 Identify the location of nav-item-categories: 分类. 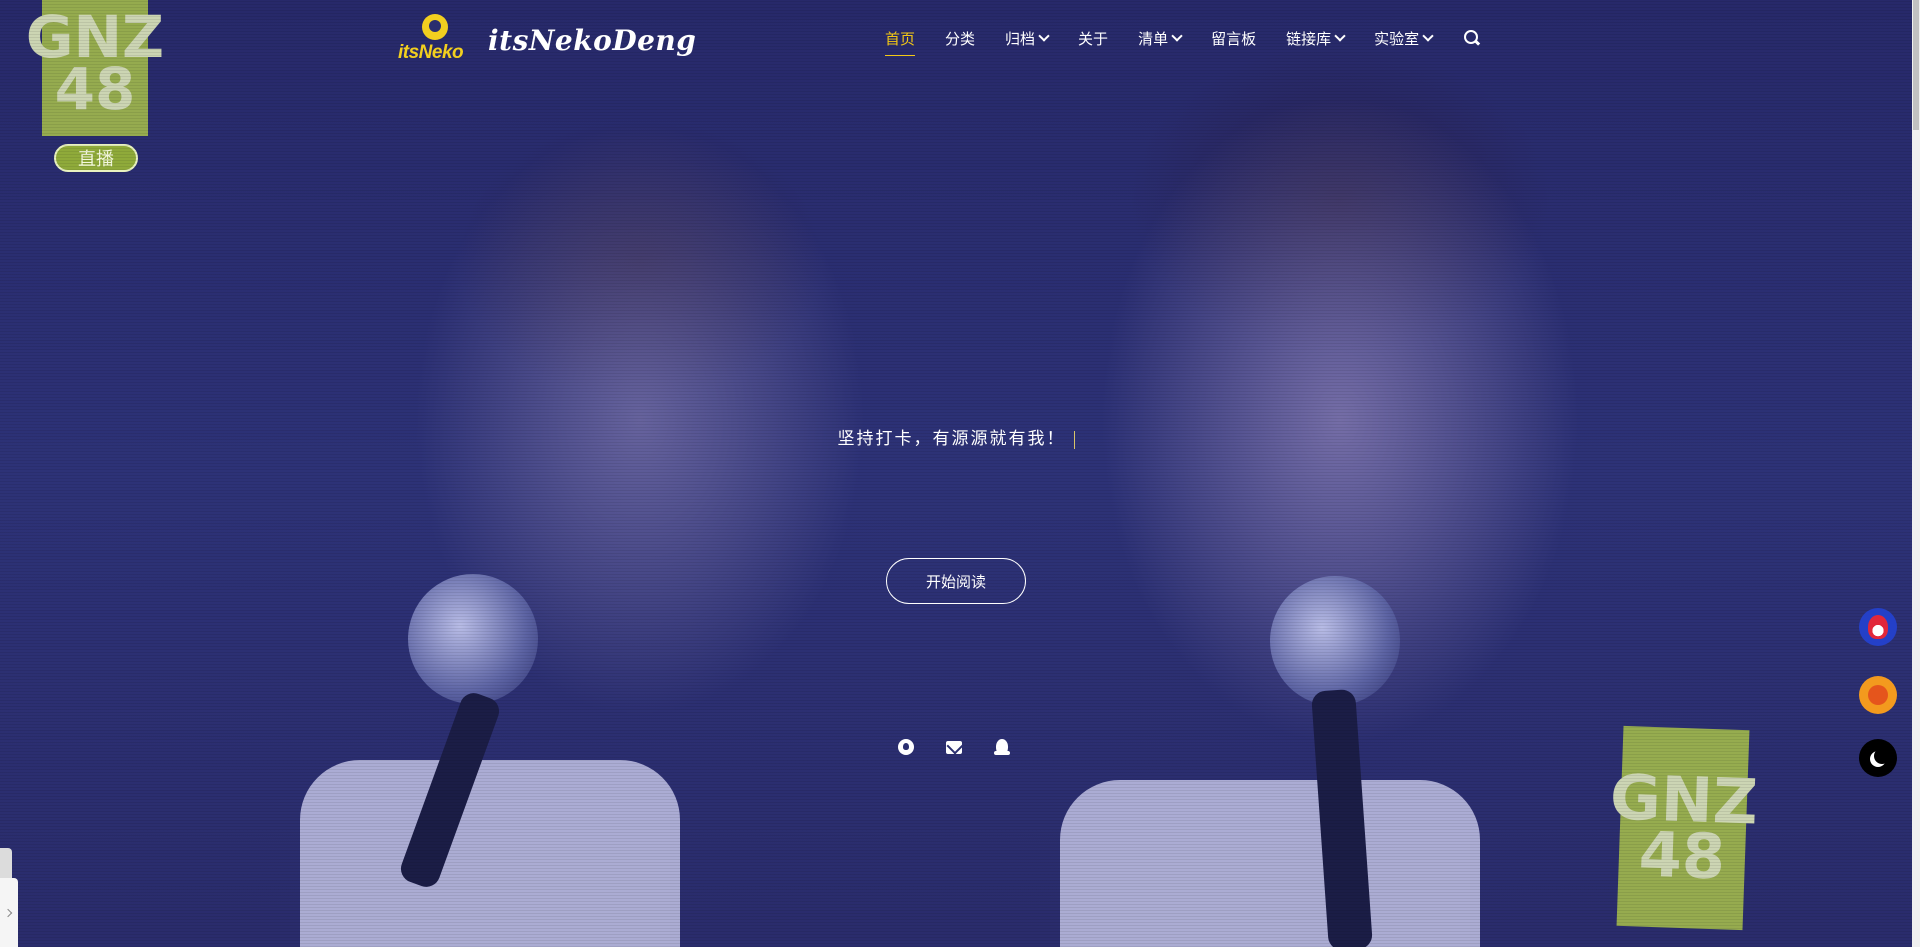
(960, 38).